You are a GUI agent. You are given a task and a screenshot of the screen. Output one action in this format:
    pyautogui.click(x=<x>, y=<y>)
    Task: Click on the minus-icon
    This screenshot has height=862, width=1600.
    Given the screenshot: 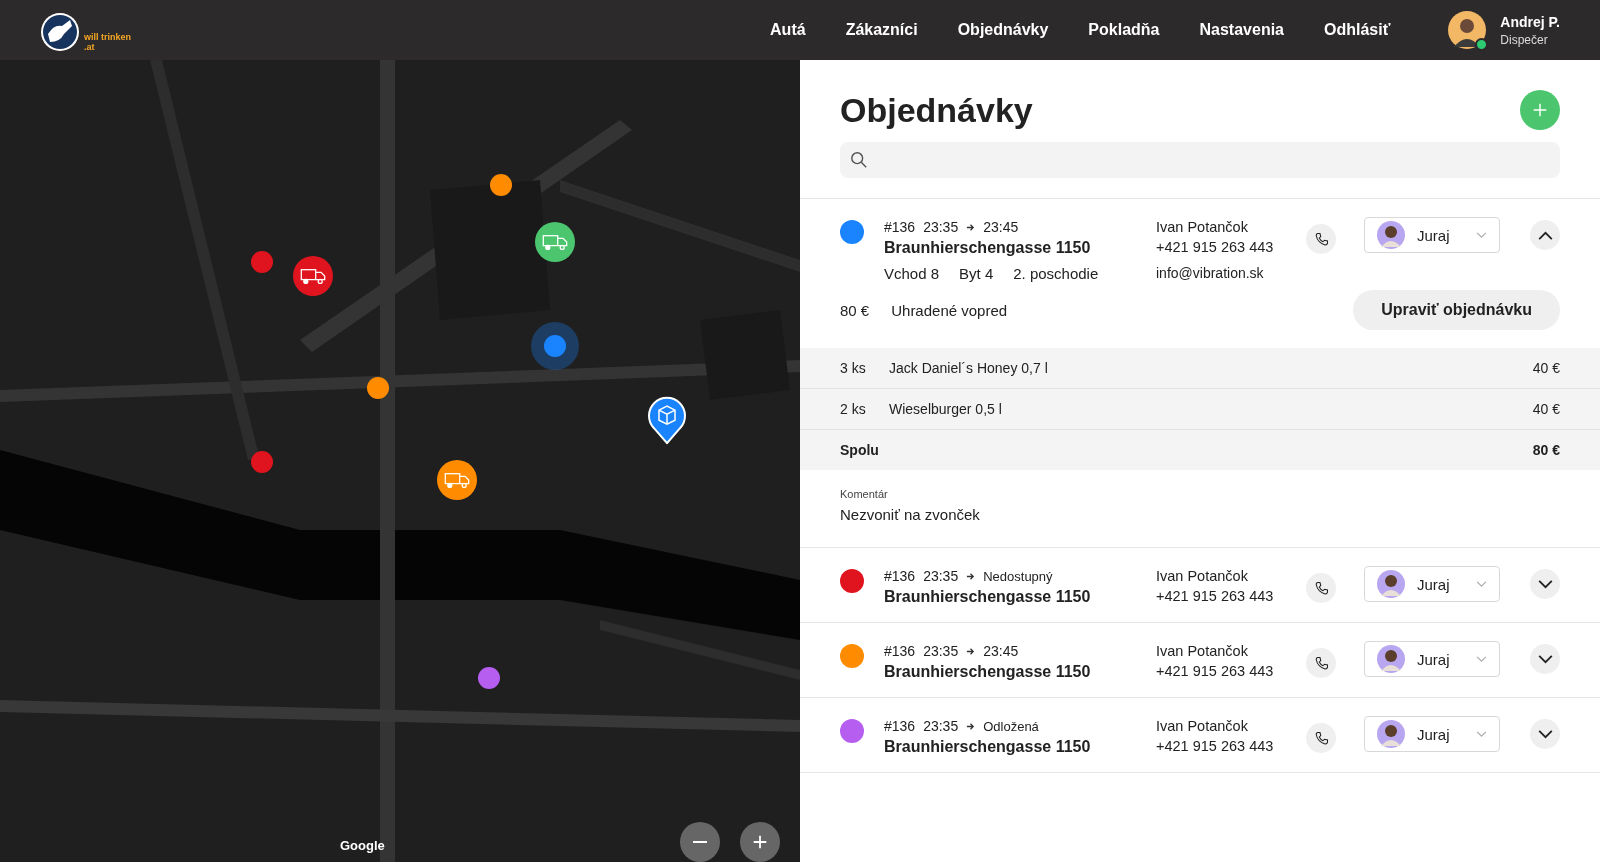 What is the action you would take?
    pyautogui.click(x=700, y=842)
    